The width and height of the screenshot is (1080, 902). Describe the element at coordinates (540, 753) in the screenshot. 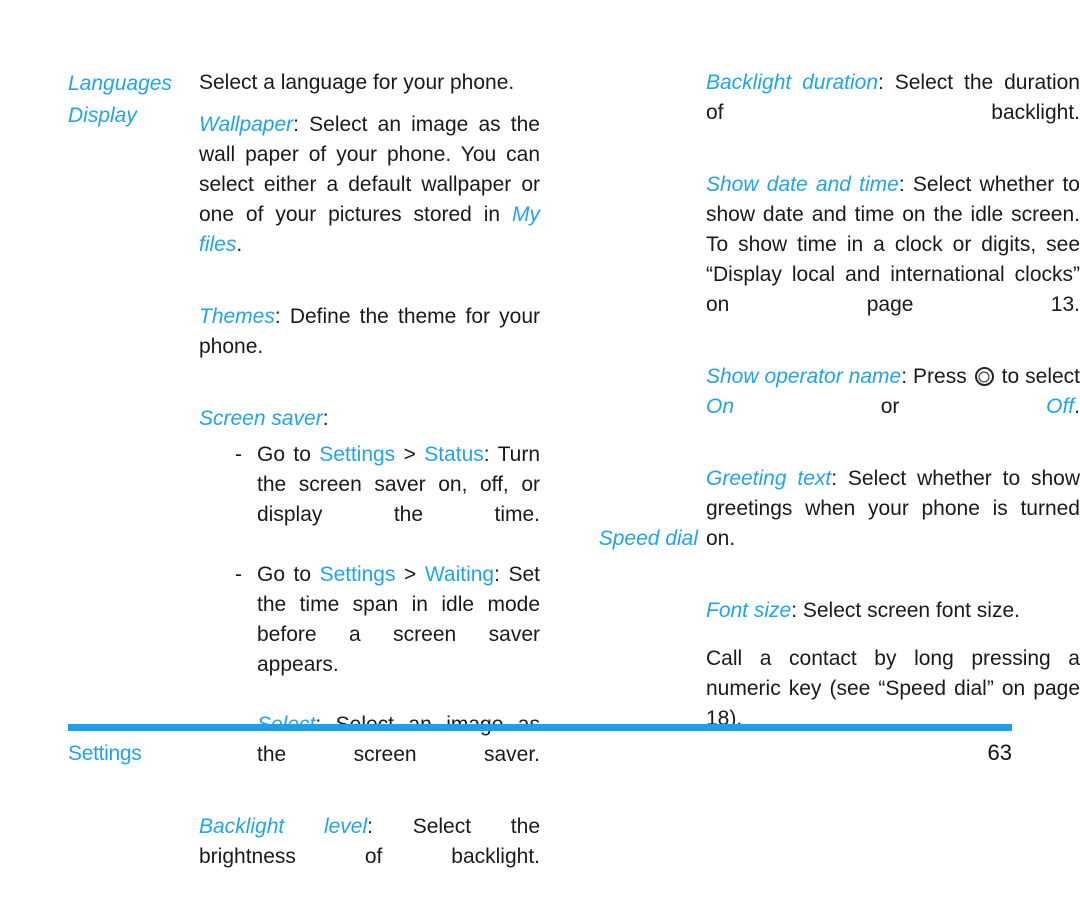

I see `footer-row: Settings 63` at that location.